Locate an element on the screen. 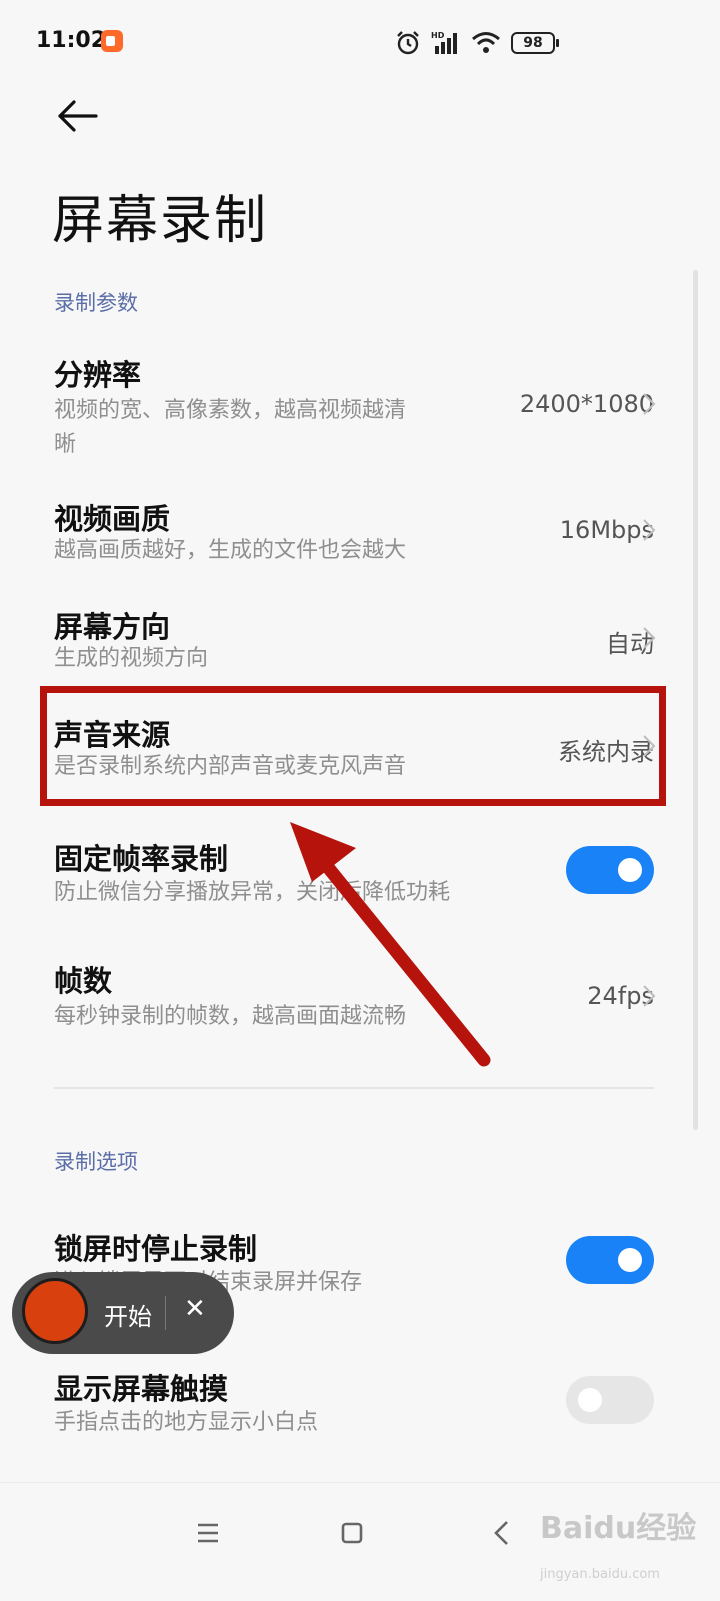 The height and width of the screenshot is (1601, 720). record-button is located at coordinates (55, 1311).